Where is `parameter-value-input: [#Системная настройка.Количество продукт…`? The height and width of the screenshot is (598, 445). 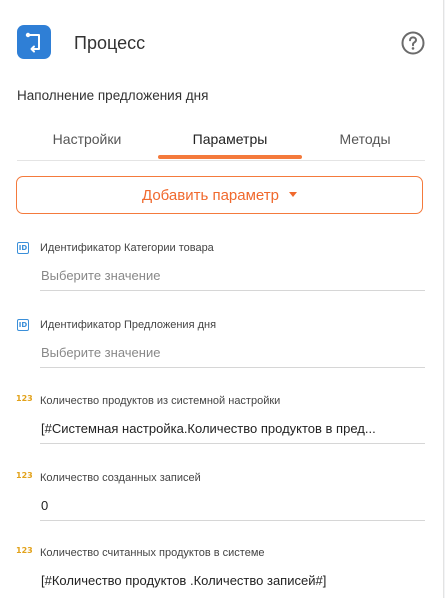 parameter-value-input: [#Системная настройка.Количество продукт… is located at coordinates (208, 428).